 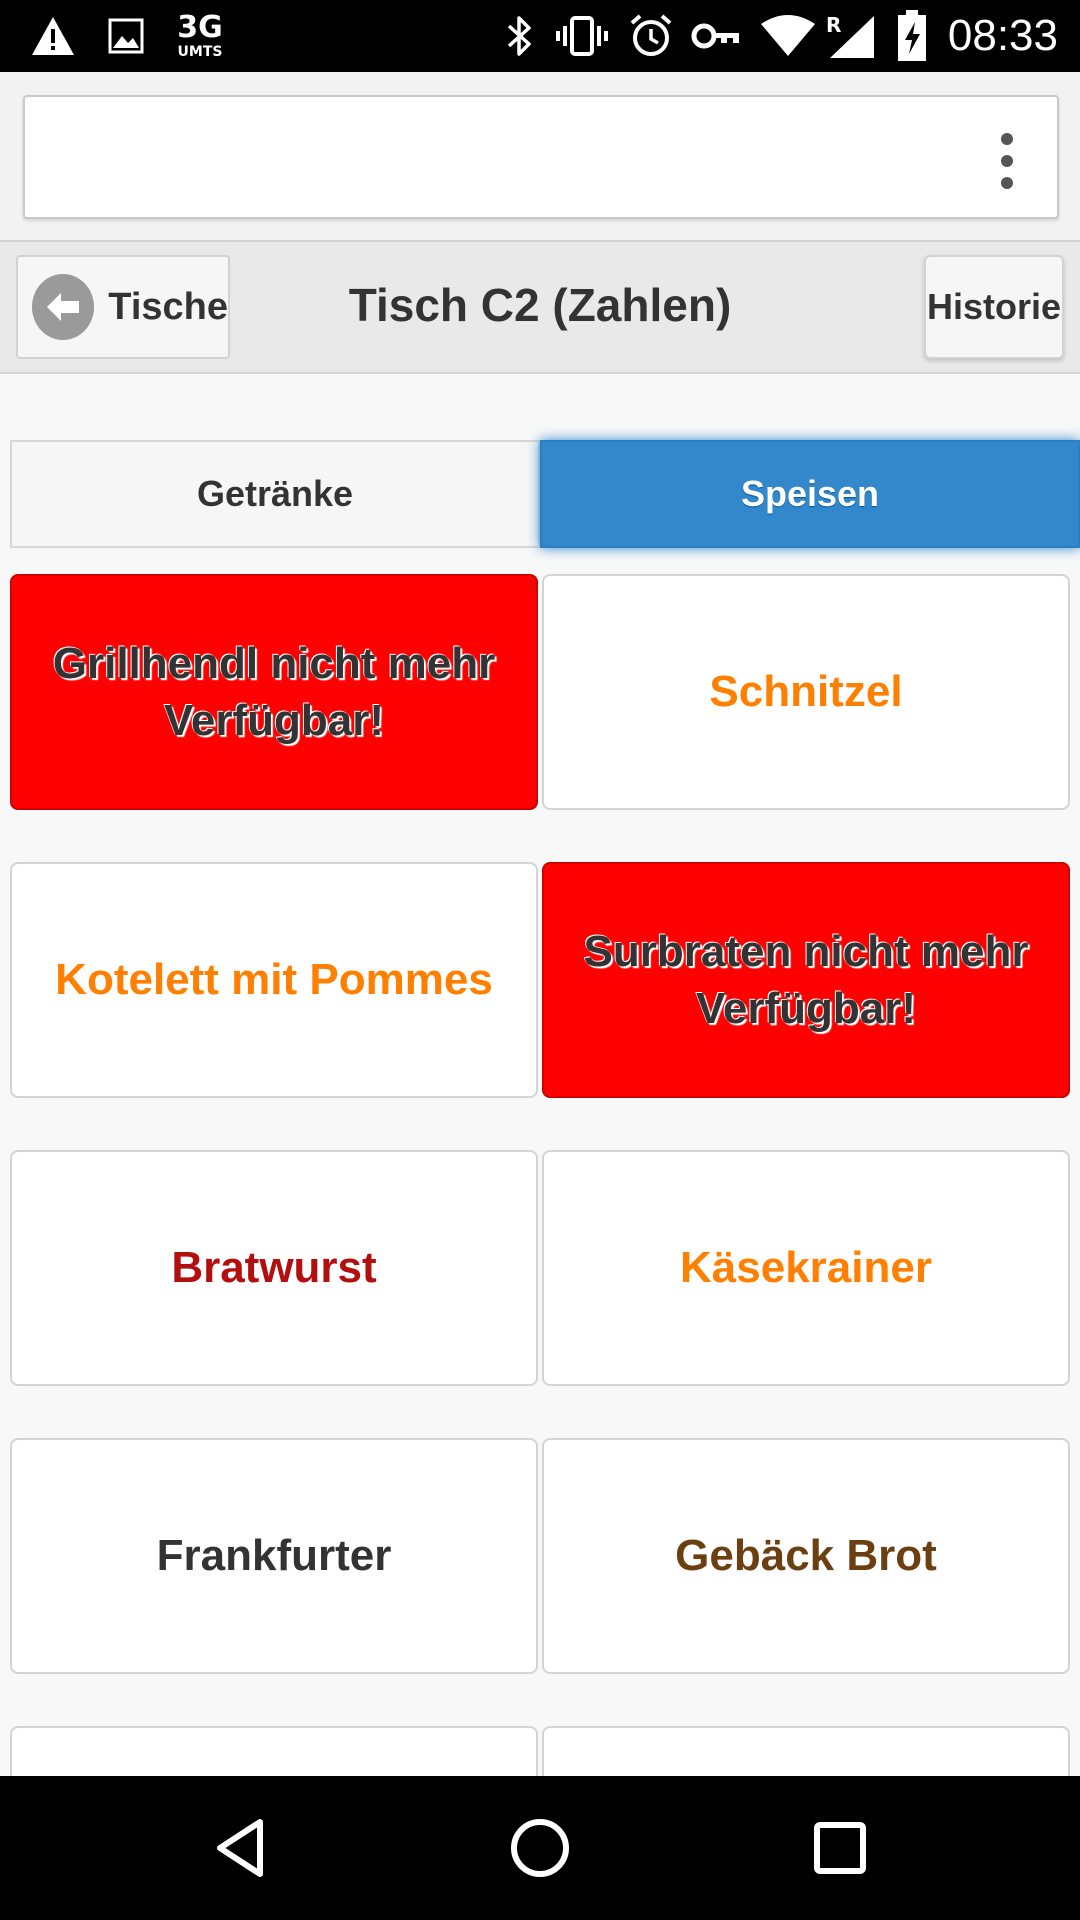 I want to click on menu-item-grillhendl: Grillhendl nicht mehr Verfügbar!, so click(x=274, y=692).